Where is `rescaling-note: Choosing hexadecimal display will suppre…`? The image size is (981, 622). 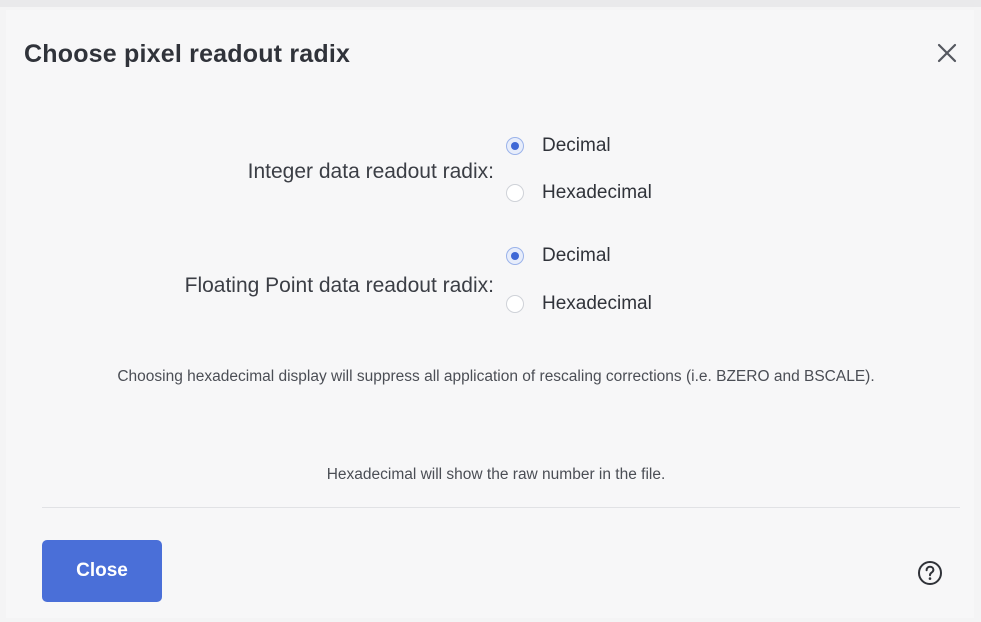 rescaling-note: Choosing hexadecimal display will suppre… is located at coordinates (496, 376).